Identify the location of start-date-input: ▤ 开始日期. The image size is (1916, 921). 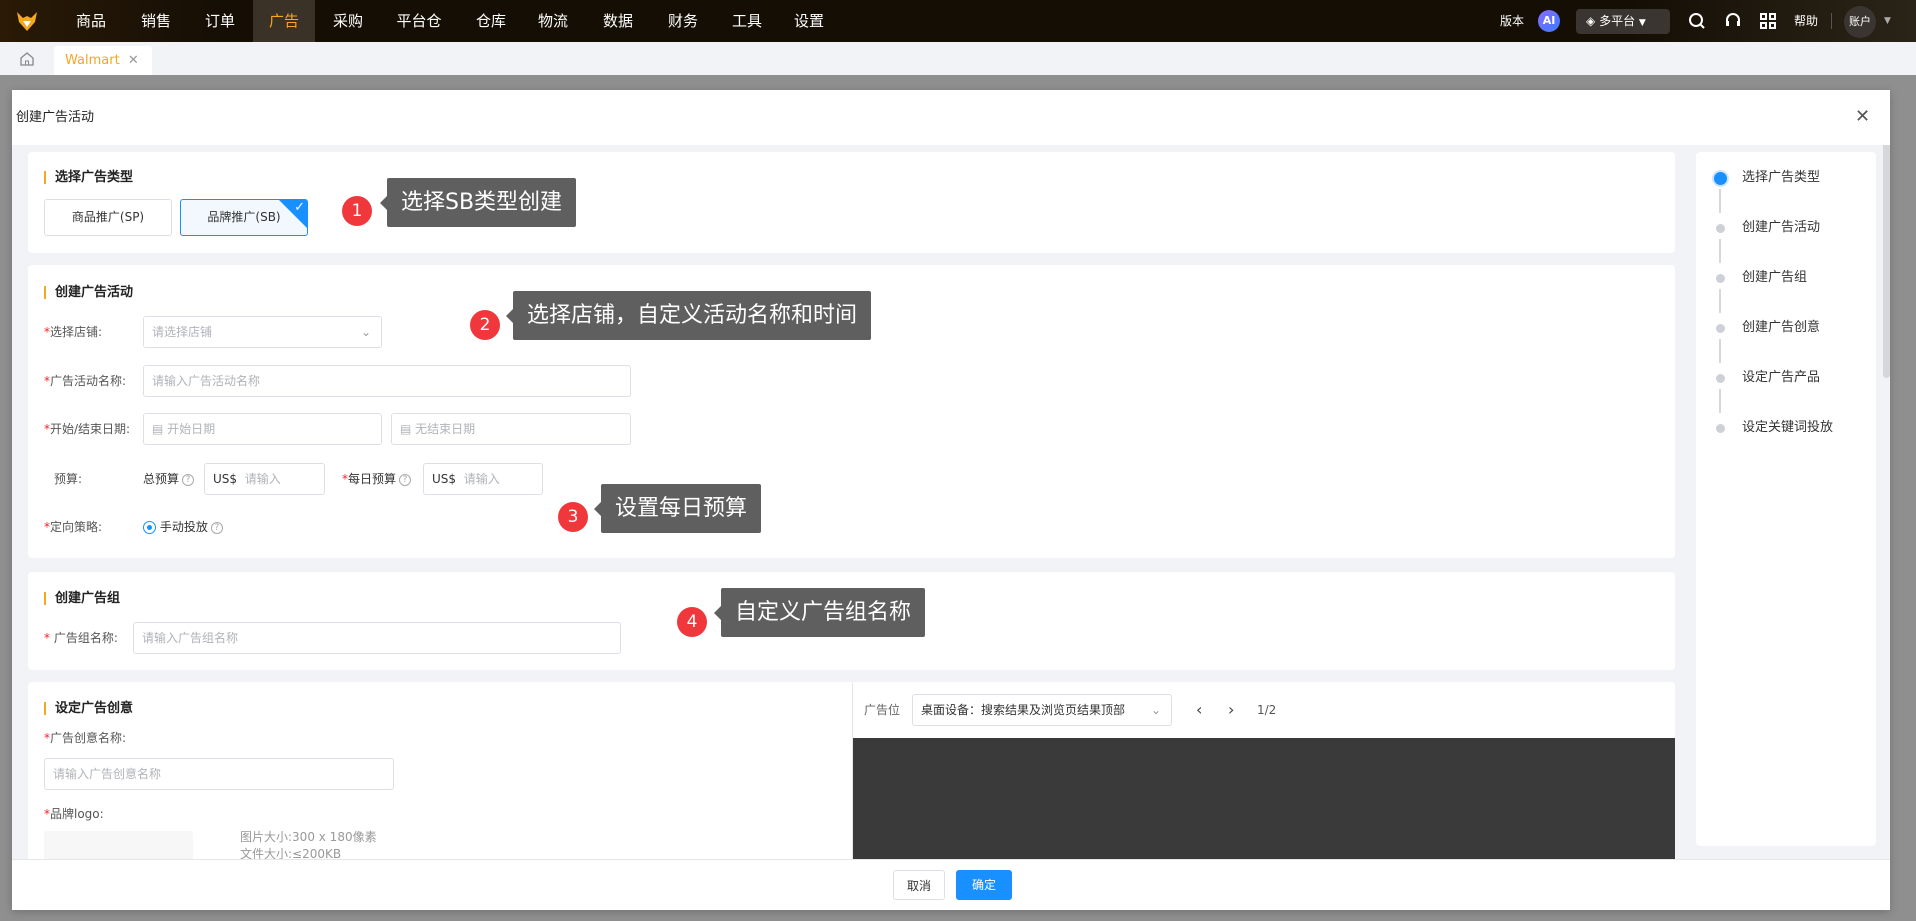
(262, 429).